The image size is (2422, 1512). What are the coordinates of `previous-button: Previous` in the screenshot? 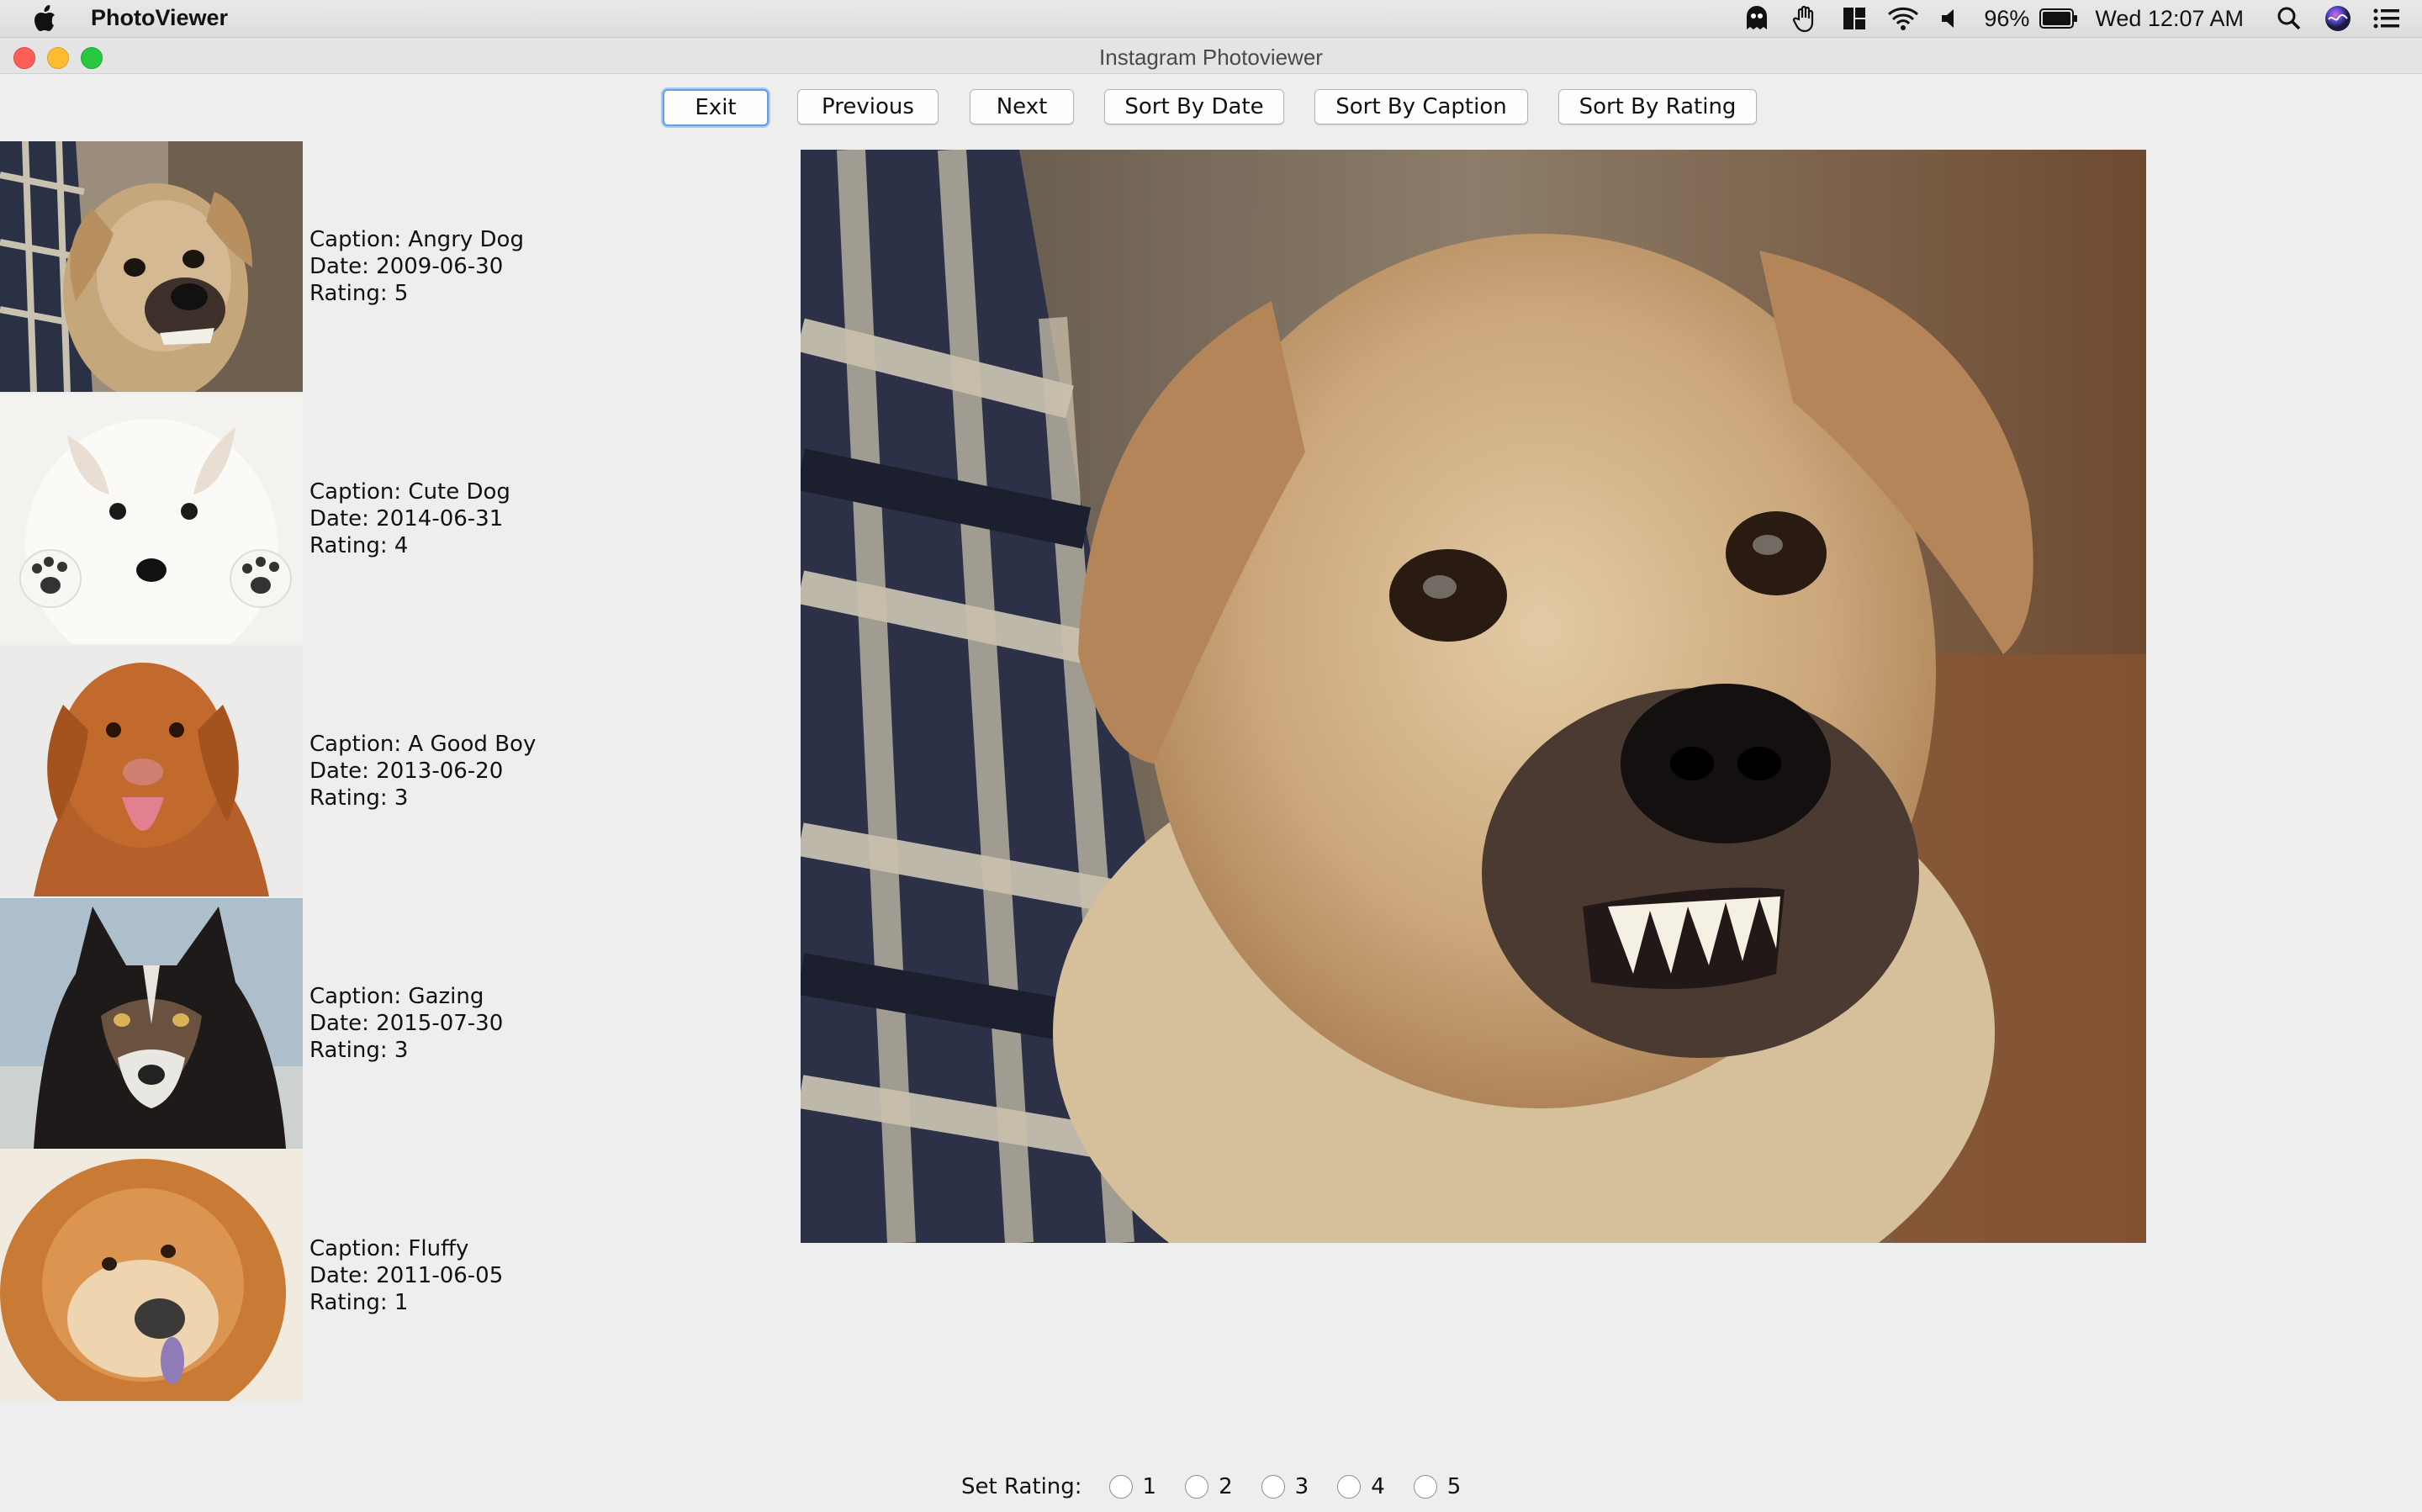 It's located at (868, 106).